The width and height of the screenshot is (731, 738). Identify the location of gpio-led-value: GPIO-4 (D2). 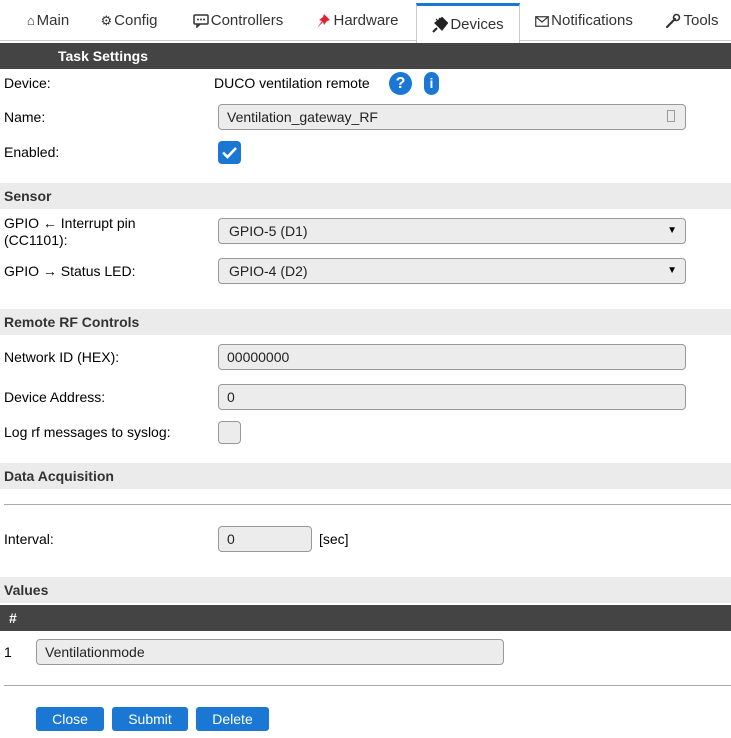
(268, 271).